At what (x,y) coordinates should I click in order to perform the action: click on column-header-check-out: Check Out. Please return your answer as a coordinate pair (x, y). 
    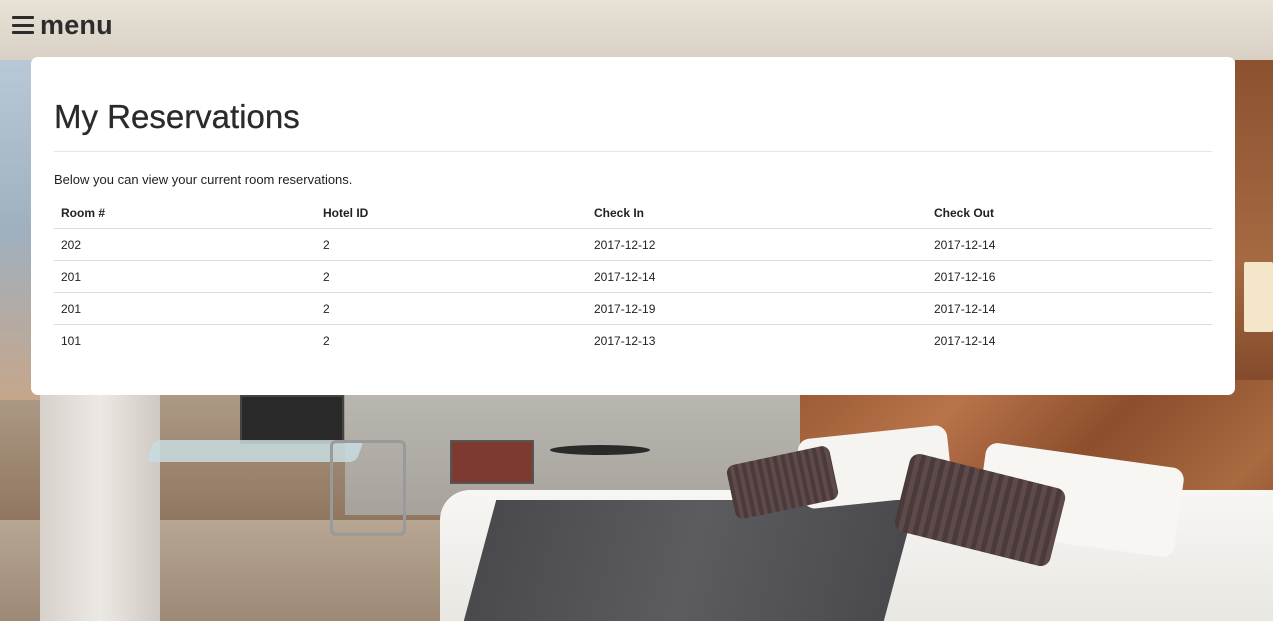
    Looking at the image, I should click on (1069, 213).